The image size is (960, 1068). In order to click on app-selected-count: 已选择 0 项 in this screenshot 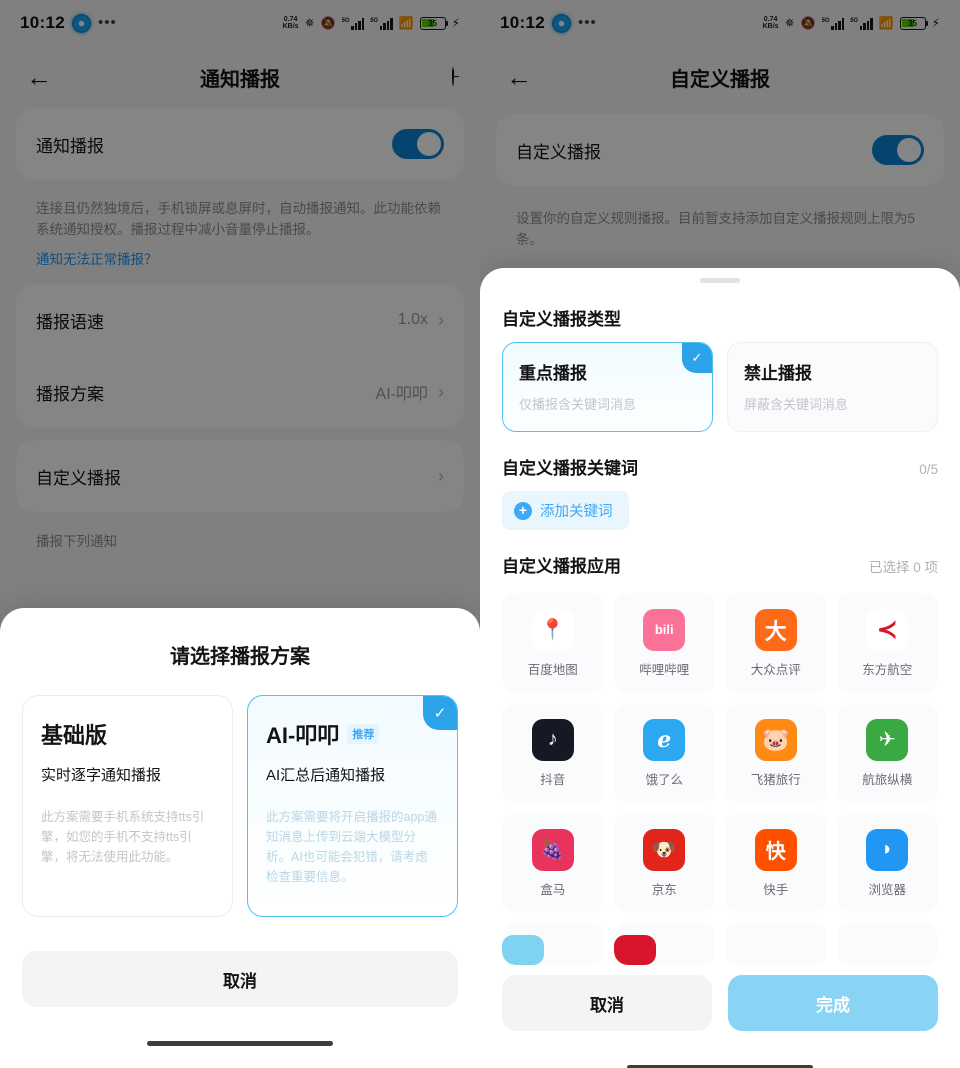, I will do `click(903, 567)`.